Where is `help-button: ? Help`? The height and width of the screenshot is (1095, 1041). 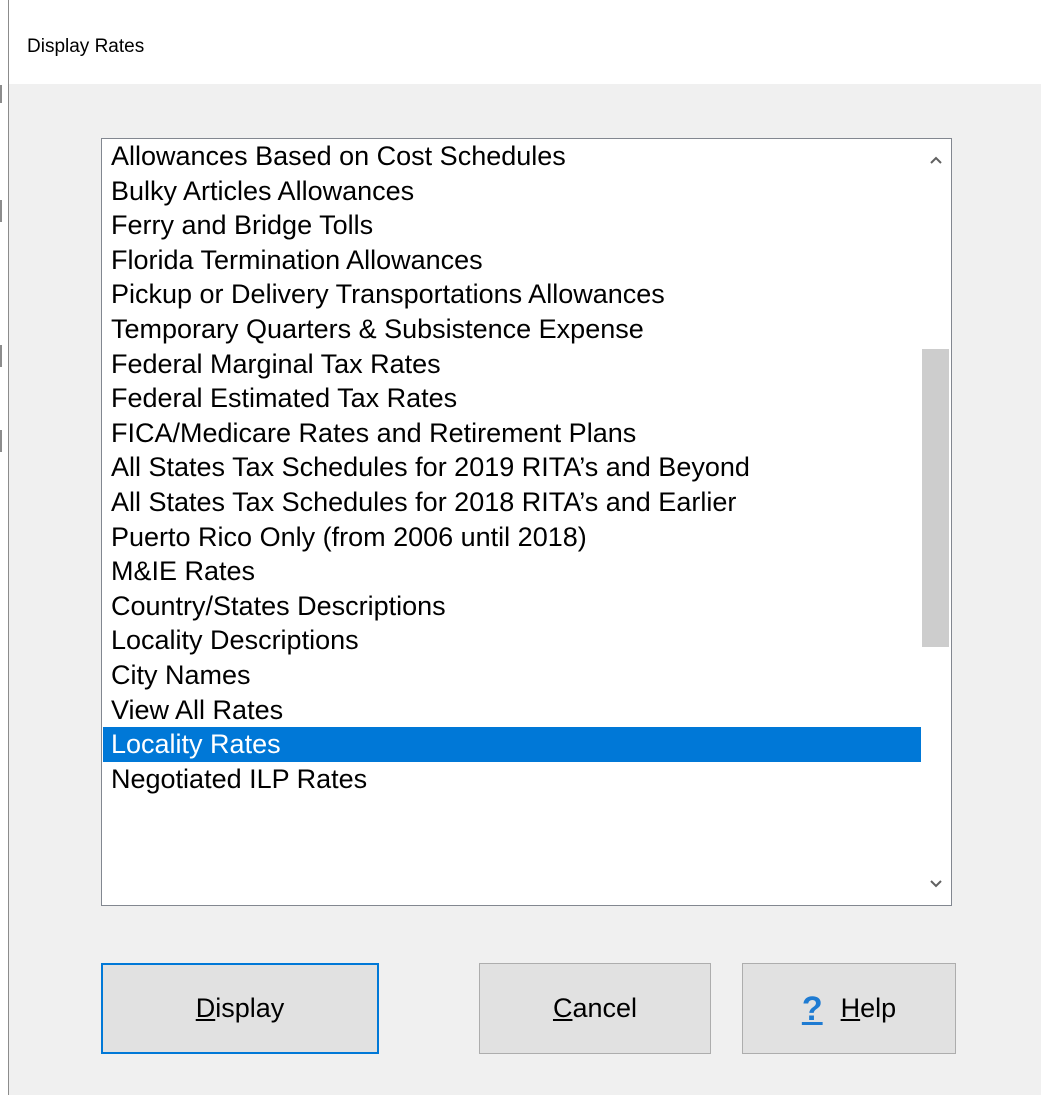
help-button: ? Help is located at coordinates (849, 1008).